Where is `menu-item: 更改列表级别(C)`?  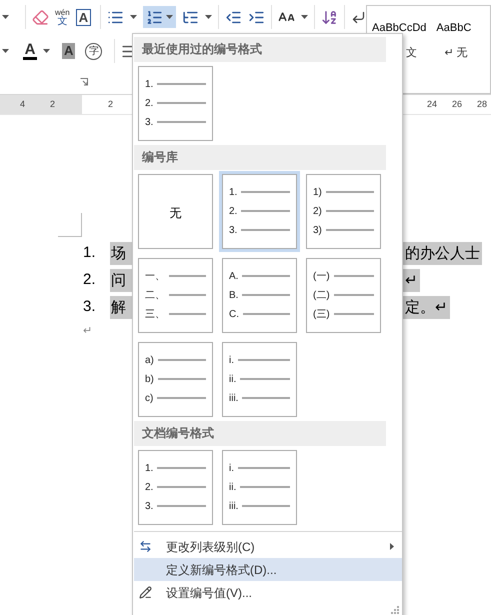
menu-item: 更改列表级别(C) is located at coordinates (268, 546).